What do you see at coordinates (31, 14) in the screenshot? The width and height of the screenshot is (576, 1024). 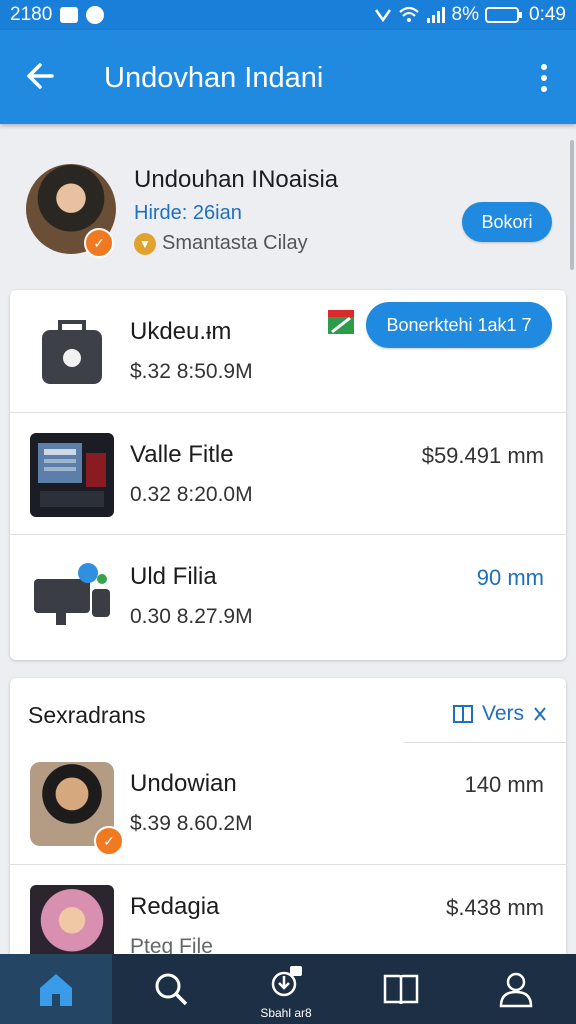 I see `status-time-left: 2180` at bounding box center [31, 14].